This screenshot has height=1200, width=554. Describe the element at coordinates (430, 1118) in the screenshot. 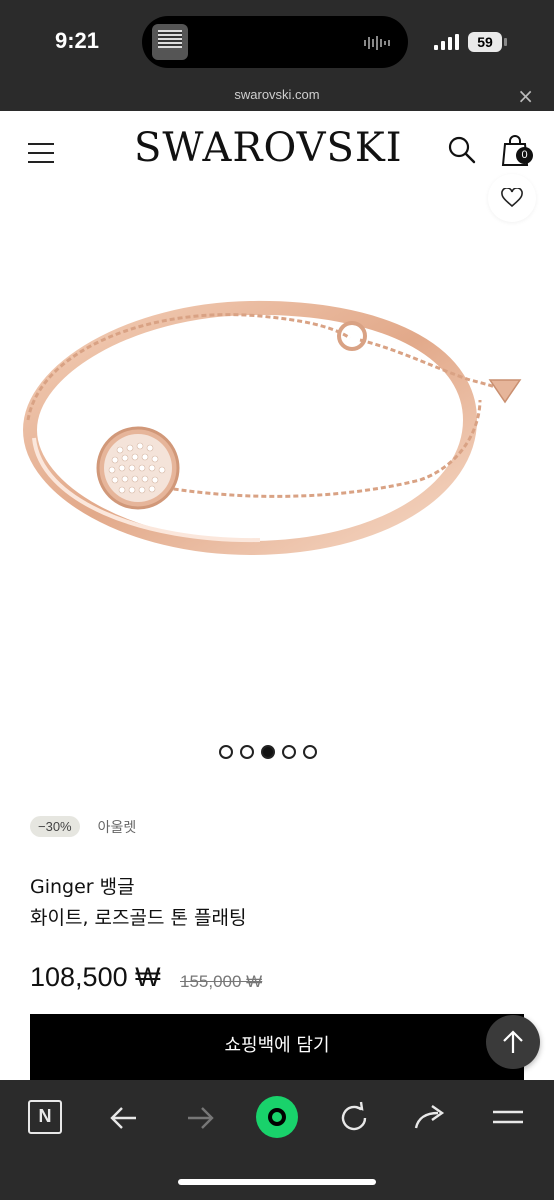

I see `share-icon` at that location.